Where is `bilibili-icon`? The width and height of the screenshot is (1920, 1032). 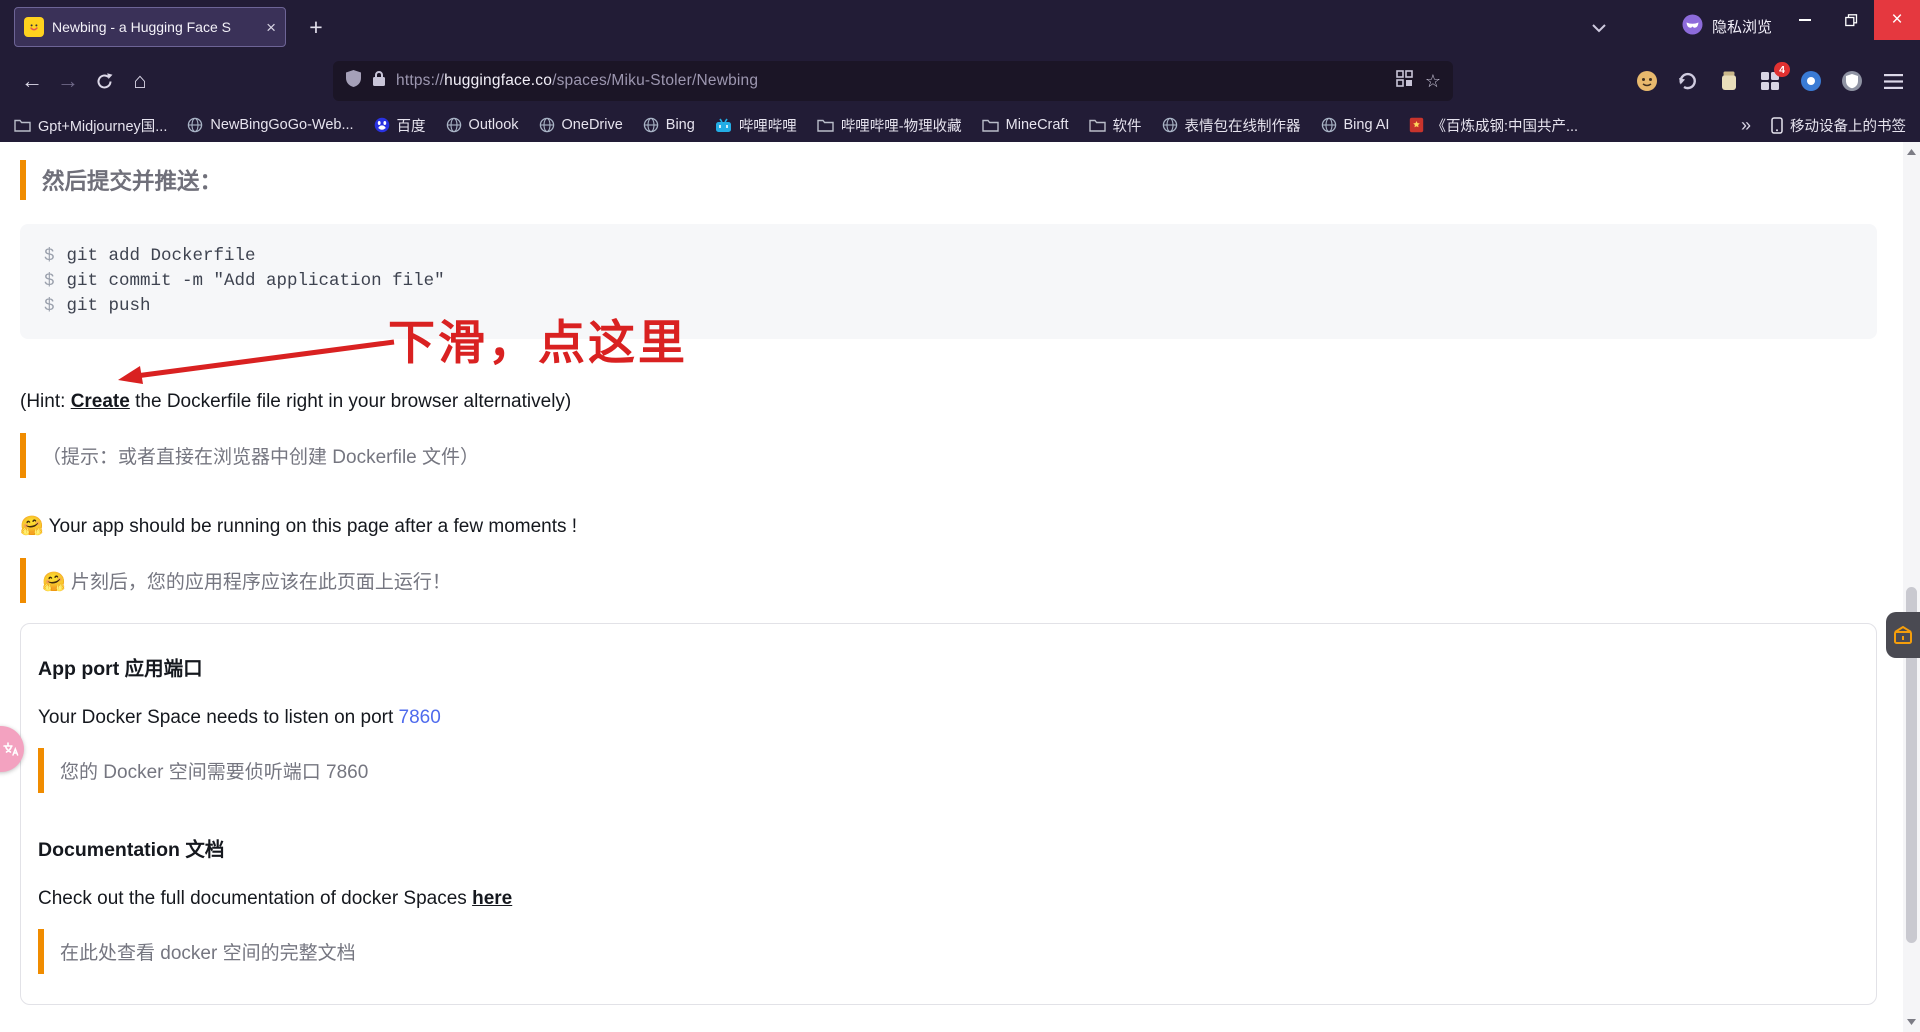 bilibili-icon is located at coordinates (723, 125).